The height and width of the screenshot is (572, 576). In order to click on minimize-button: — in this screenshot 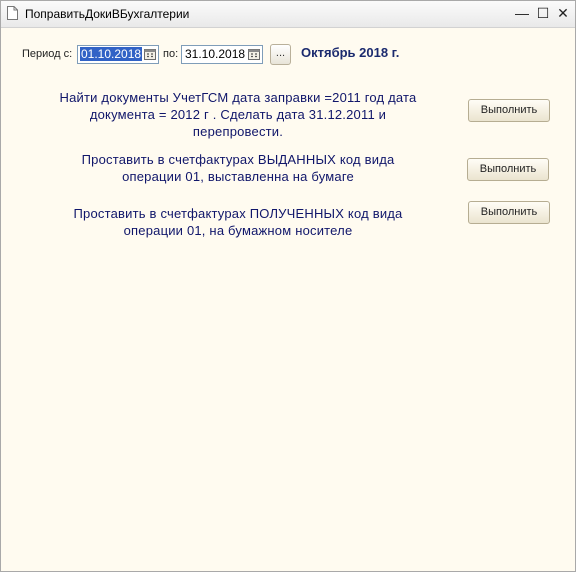, I will do `click(522, 13)`.